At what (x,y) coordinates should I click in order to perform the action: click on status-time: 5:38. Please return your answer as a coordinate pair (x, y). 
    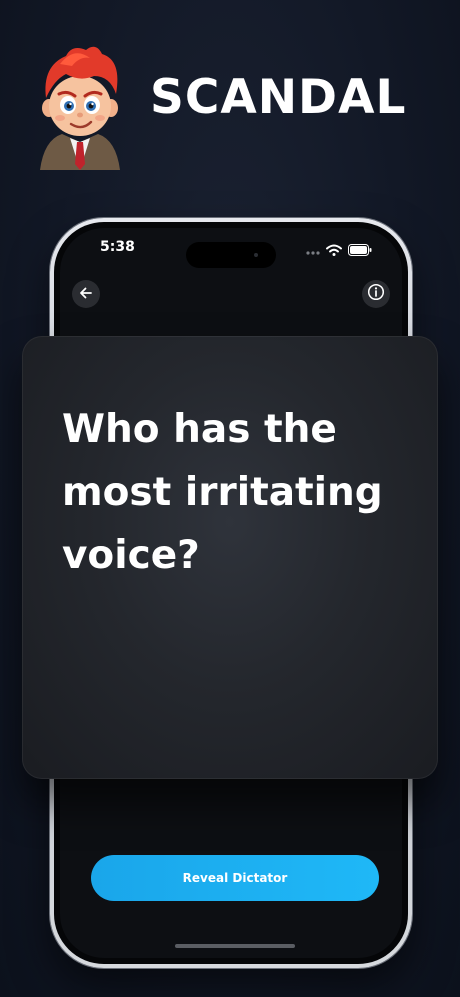
    Looking at the image, I should click on (117, 247).